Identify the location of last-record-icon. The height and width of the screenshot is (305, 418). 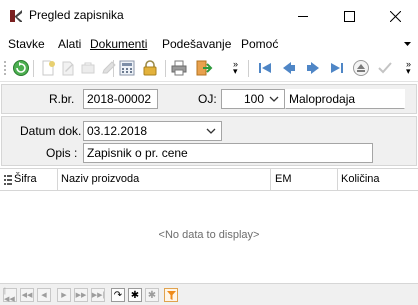
(337, 68).